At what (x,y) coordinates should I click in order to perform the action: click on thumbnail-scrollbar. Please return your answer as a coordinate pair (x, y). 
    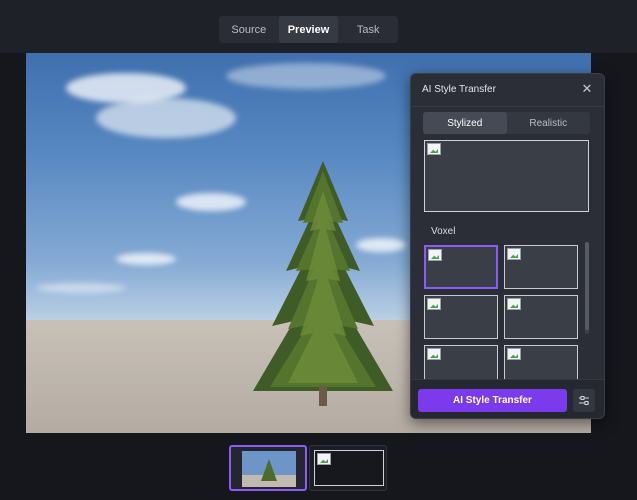
    Looking at the image, I should click on (587, 288).